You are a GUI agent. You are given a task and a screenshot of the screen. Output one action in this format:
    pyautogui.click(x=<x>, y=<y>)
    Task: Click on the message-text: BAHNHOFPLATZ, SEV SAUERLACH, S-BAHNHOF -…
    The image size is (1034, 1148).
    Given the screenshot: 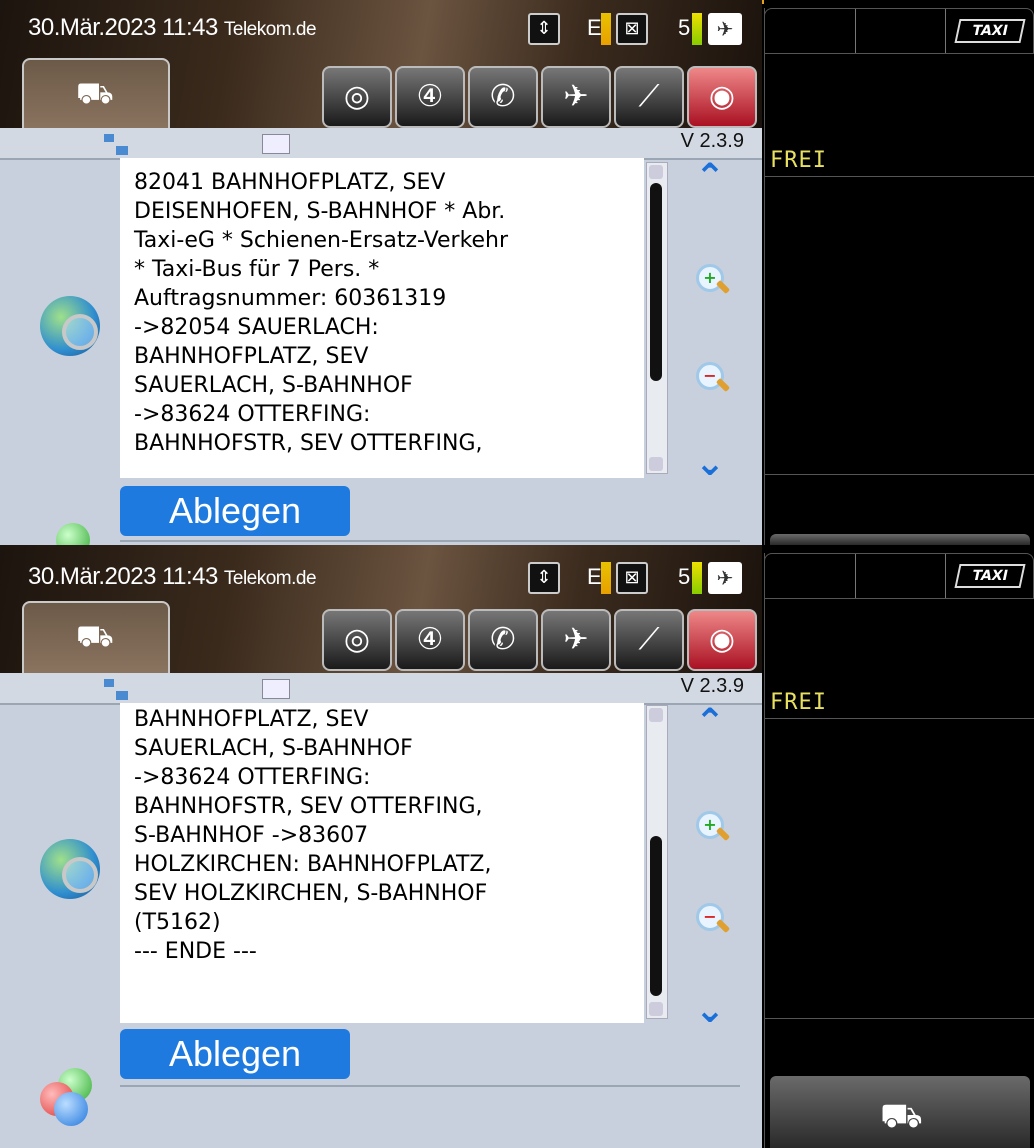 What is the action you would take?
    pyautogui.click(x=313, y=835)
    